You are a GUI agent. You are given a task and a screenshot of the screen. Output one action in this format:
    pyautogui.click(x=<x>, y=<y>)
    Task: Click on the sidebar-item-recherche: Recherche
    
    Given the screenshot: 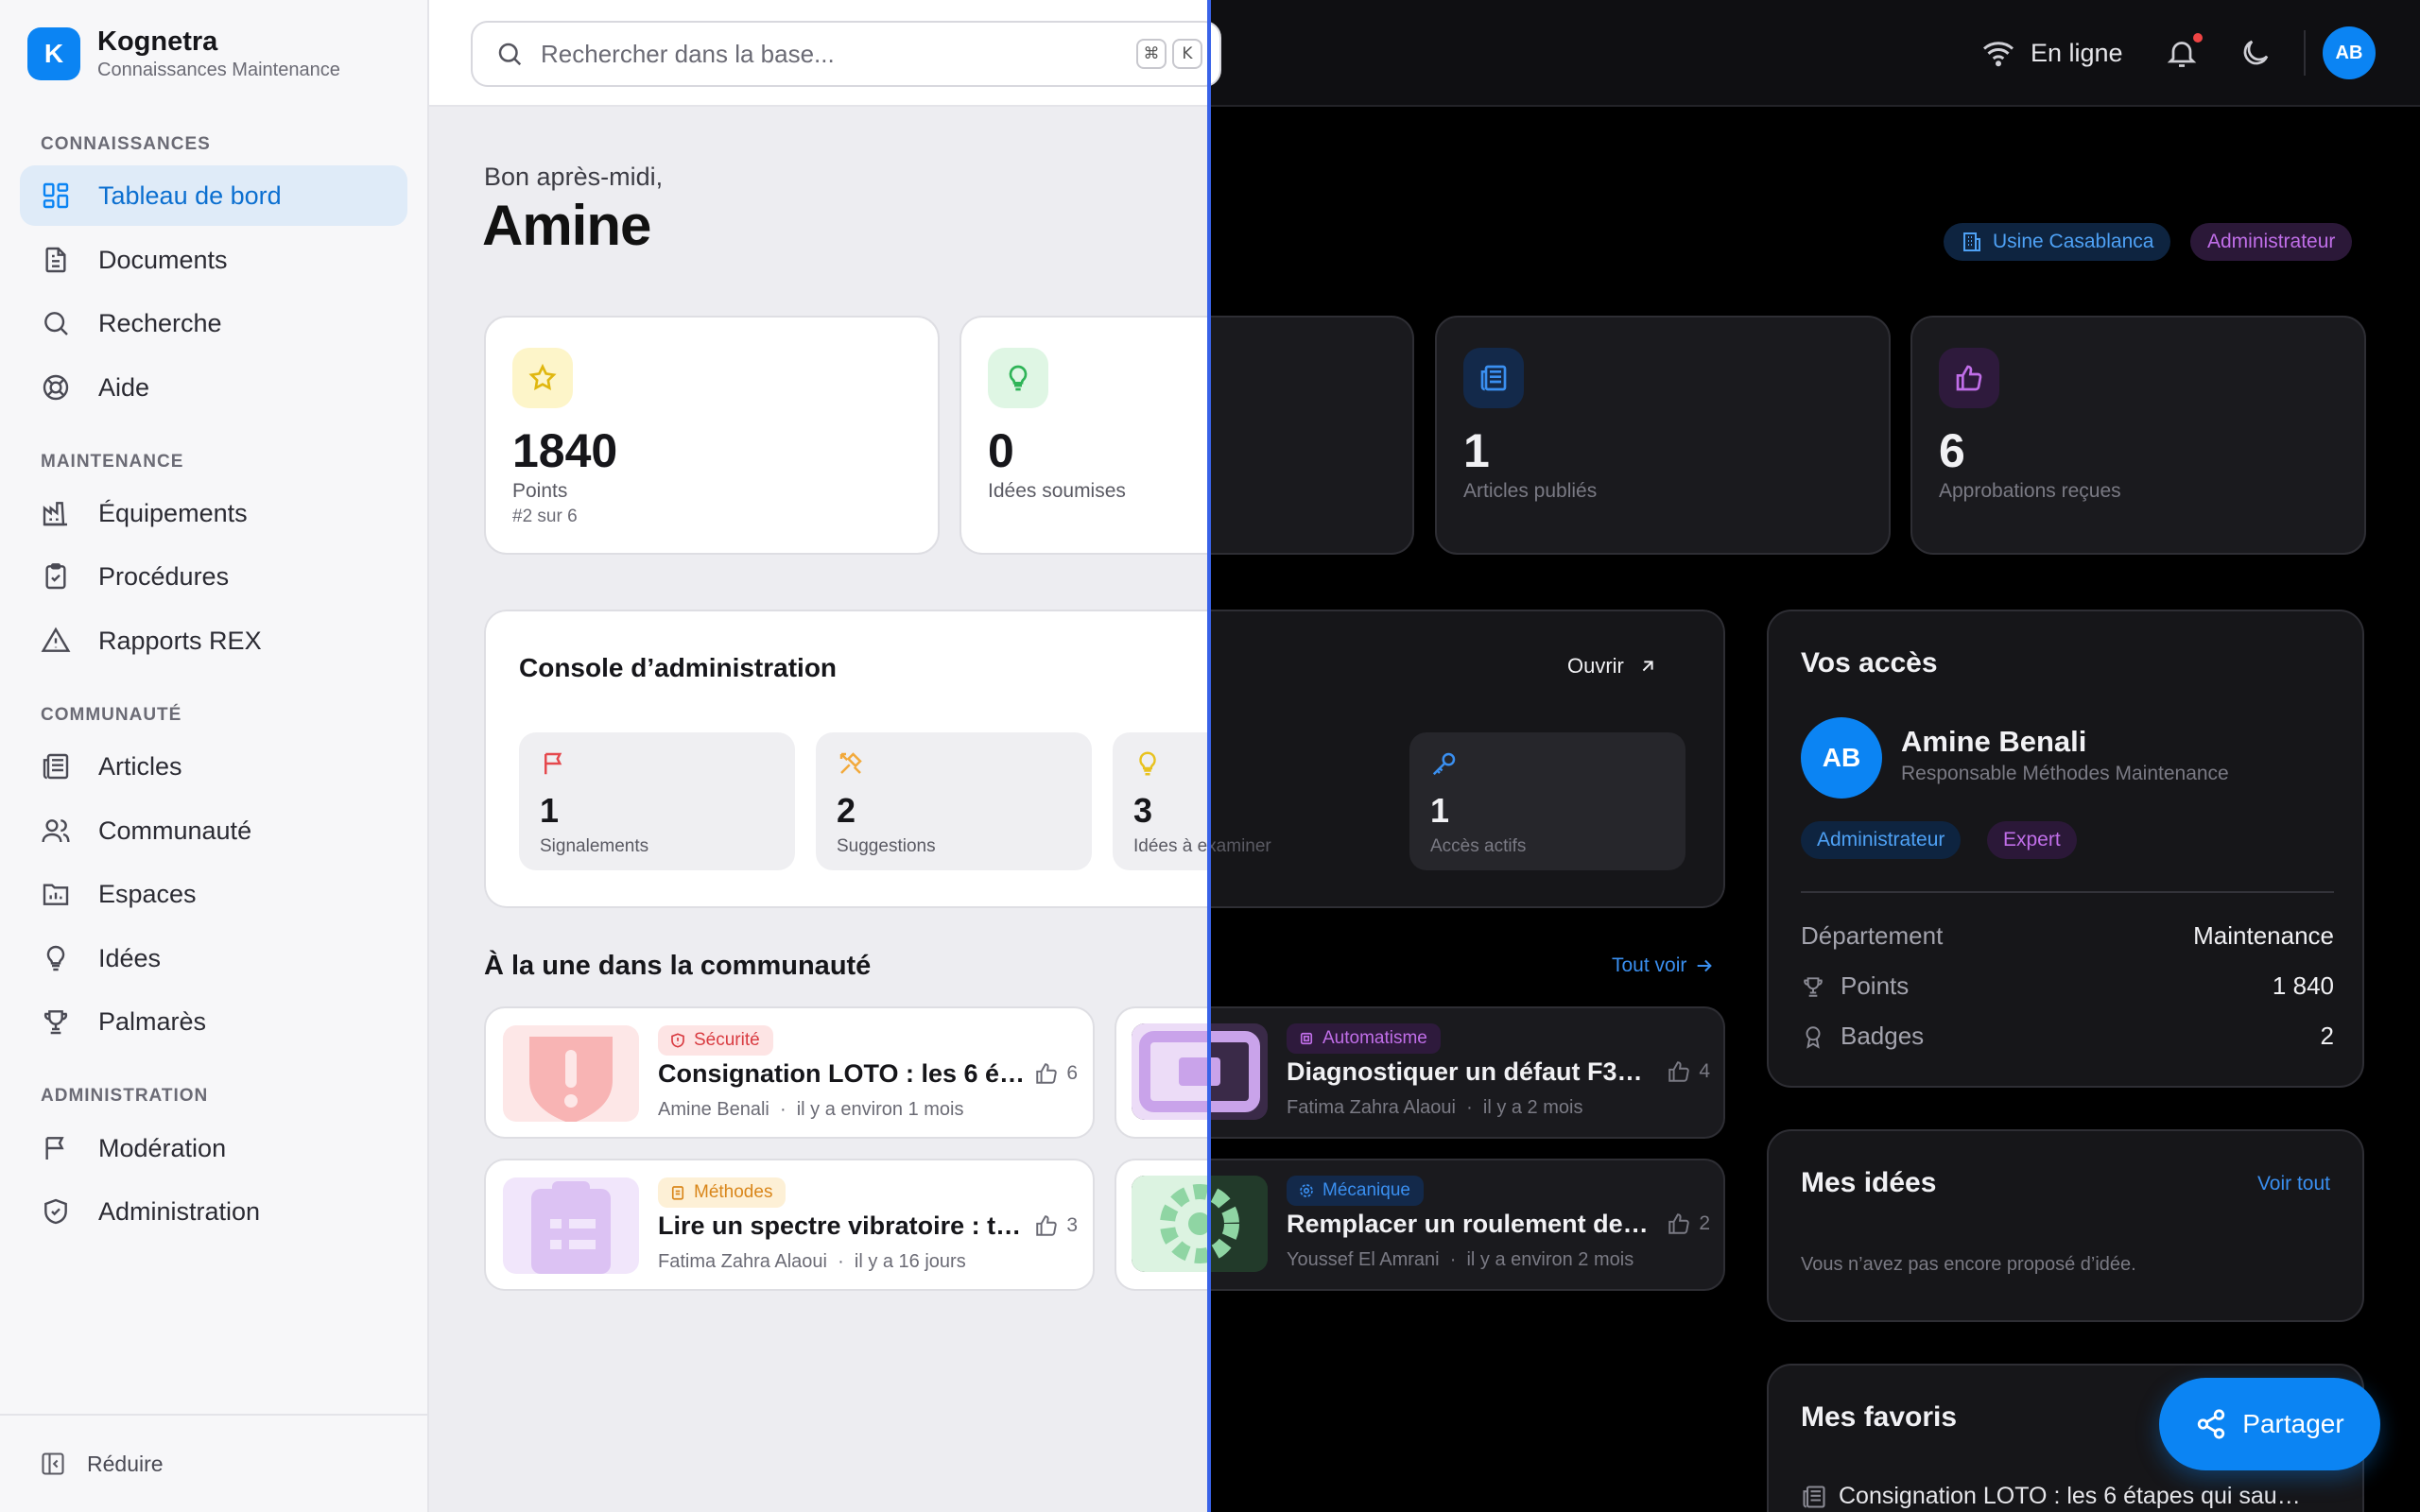 What is the action you would take?
    pyautogui.click(x=213, y=323)
    